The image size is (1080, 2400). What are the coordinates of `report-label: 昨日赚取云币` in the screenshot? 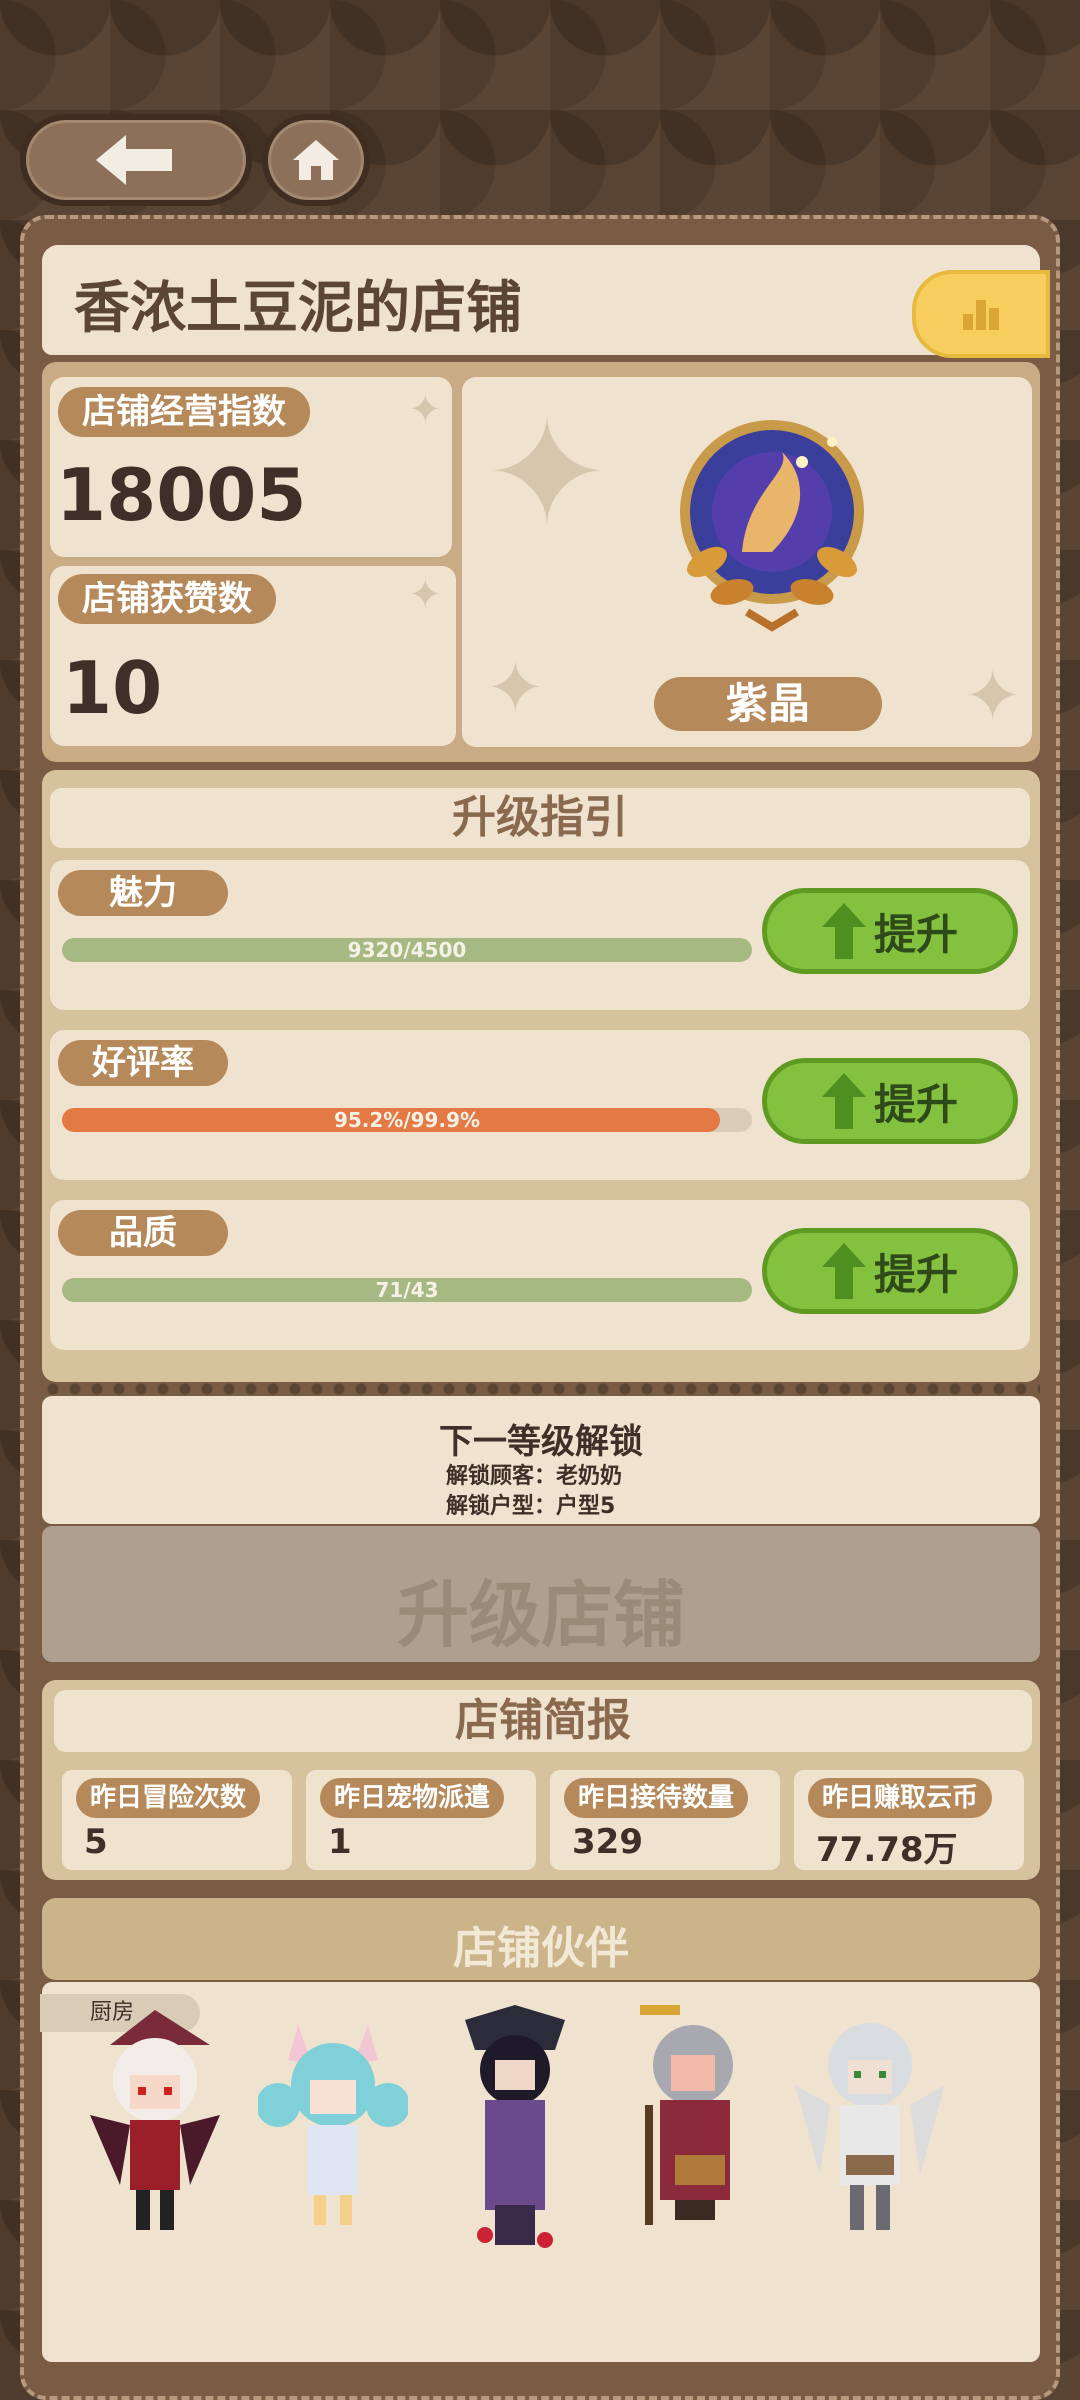 It's located at (900, 1798).